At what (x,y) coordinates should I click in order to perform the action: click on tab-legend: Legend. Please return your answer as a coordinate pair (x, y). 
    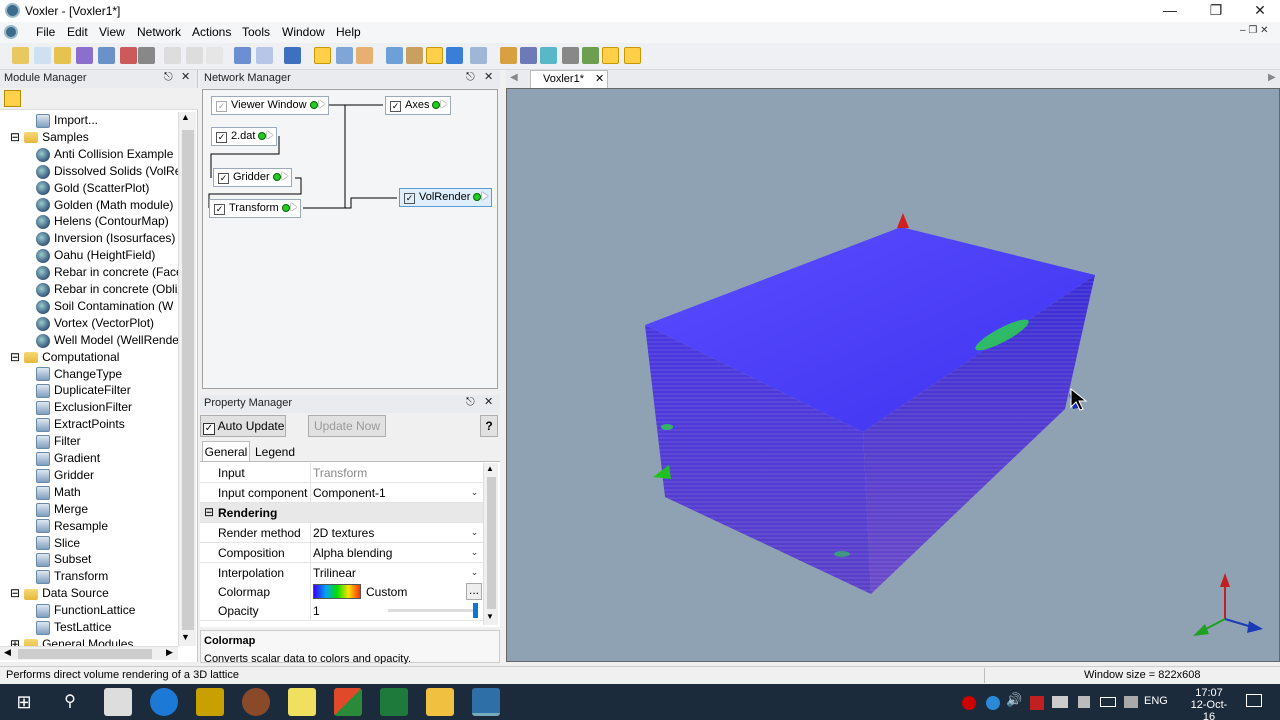
    Looking at the image, I should click on (275, 452).